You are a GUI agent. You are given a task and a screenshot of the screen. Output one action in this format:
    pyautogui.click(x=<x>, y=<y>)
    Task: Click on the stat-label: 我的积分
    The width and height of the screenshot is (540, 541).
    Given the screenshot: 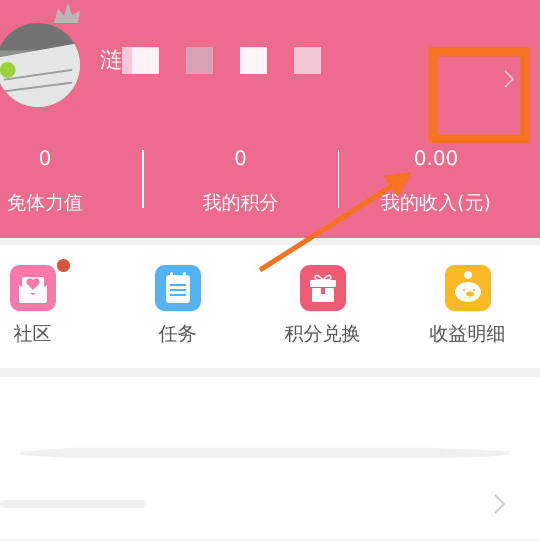 What is the action you would take?
    pyautogui.click(x=240, y=203)
    